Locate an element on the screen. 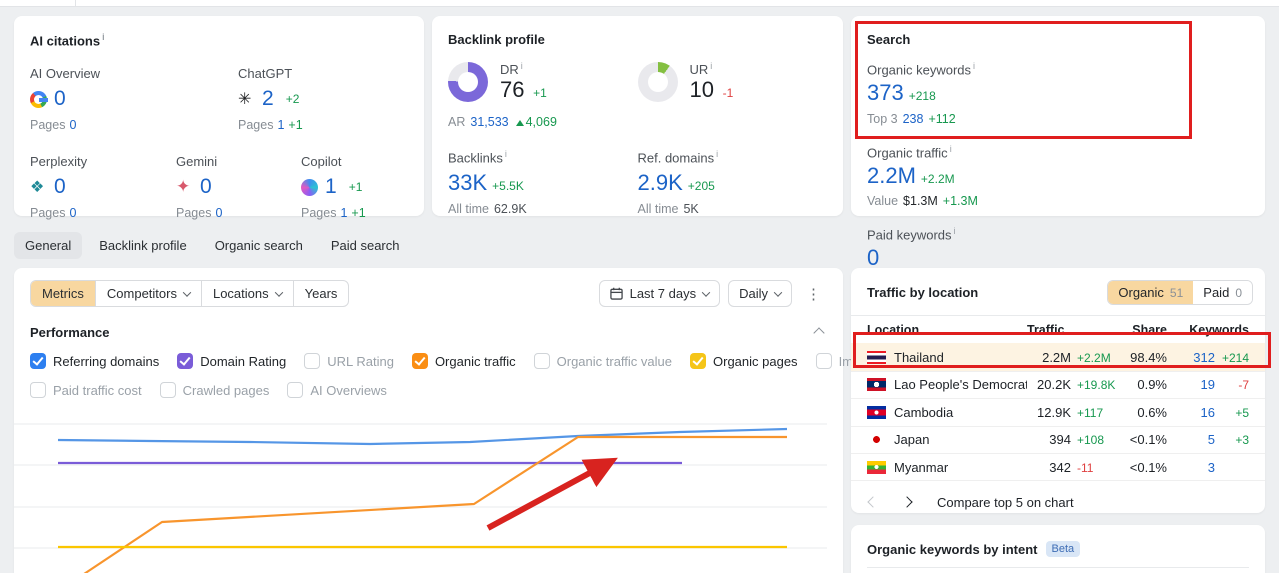 The width and height of the screenshot is (1279, 573). traffic-row-myanmar: Myanmar 342 -11 <0.1% 3 is located at coordinates (1058, 467).